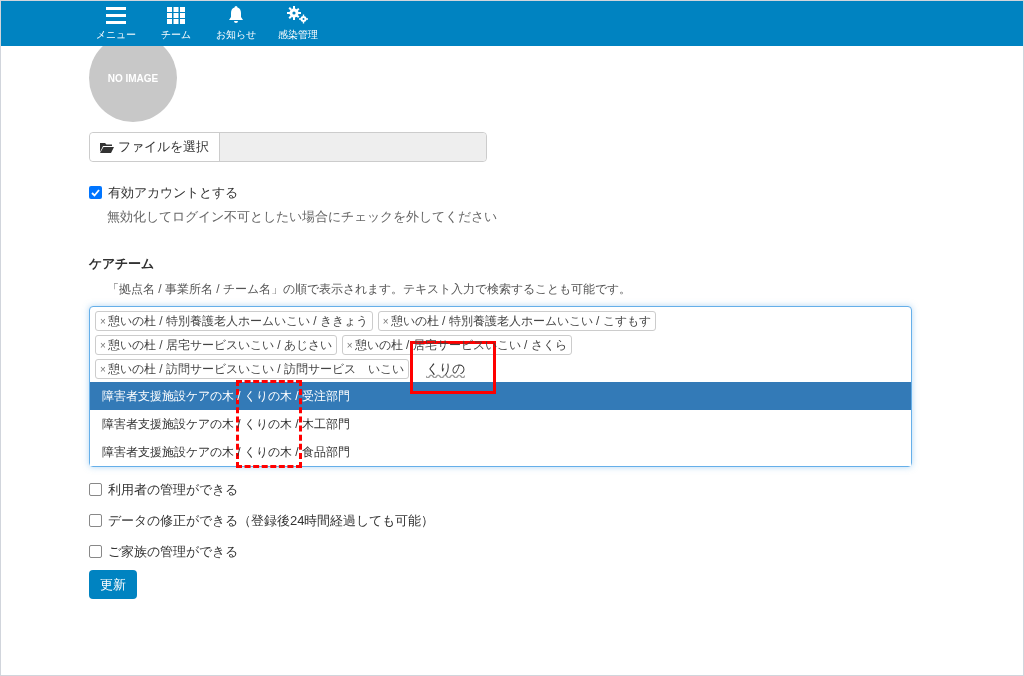 This screenshot has height=676, width=1024. What do you see at coordinates (500, 396) in the screenshot?
I see `dropdown-option: 障害者支援施設ケアの木 / くりの木 / 受注部門` at bounding box center [500, 396].